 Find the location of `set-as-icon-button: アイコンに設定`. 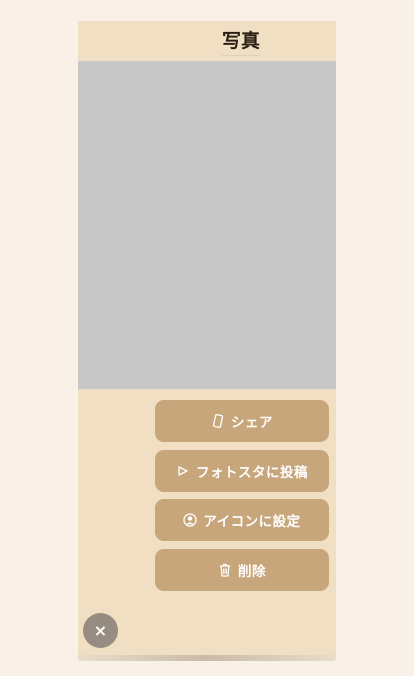

set-as-icon-button: アイコンに設定 is located at coordinates (242, 520).